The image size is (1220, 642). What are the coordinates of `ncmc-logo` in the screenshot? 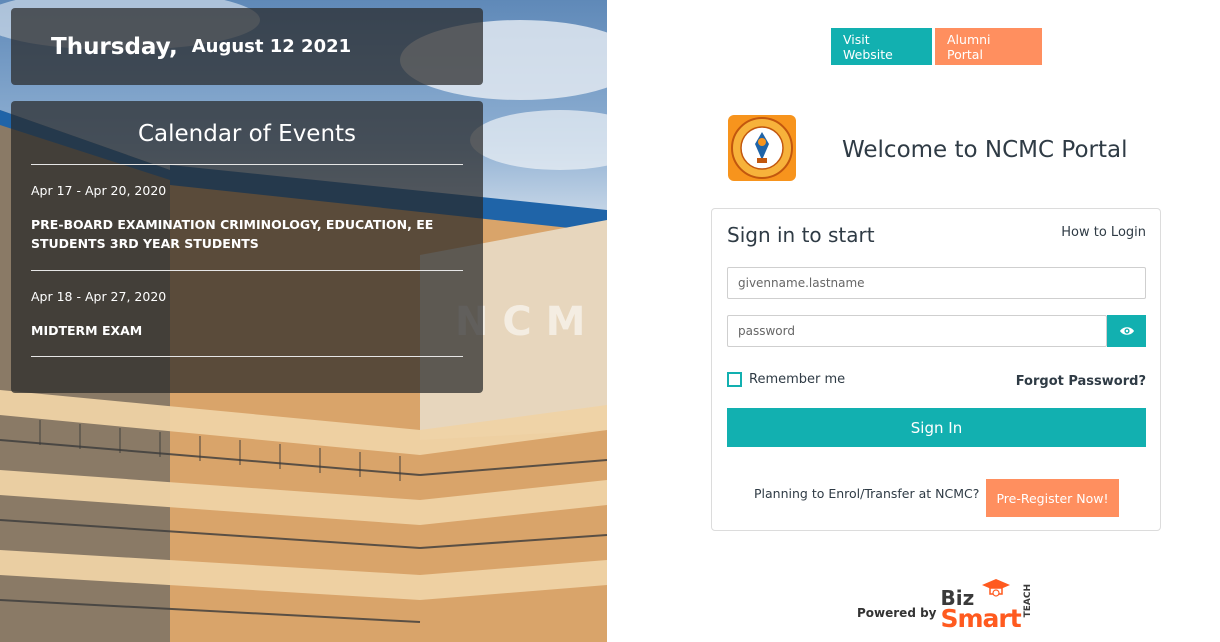 It's located at (762, 148).